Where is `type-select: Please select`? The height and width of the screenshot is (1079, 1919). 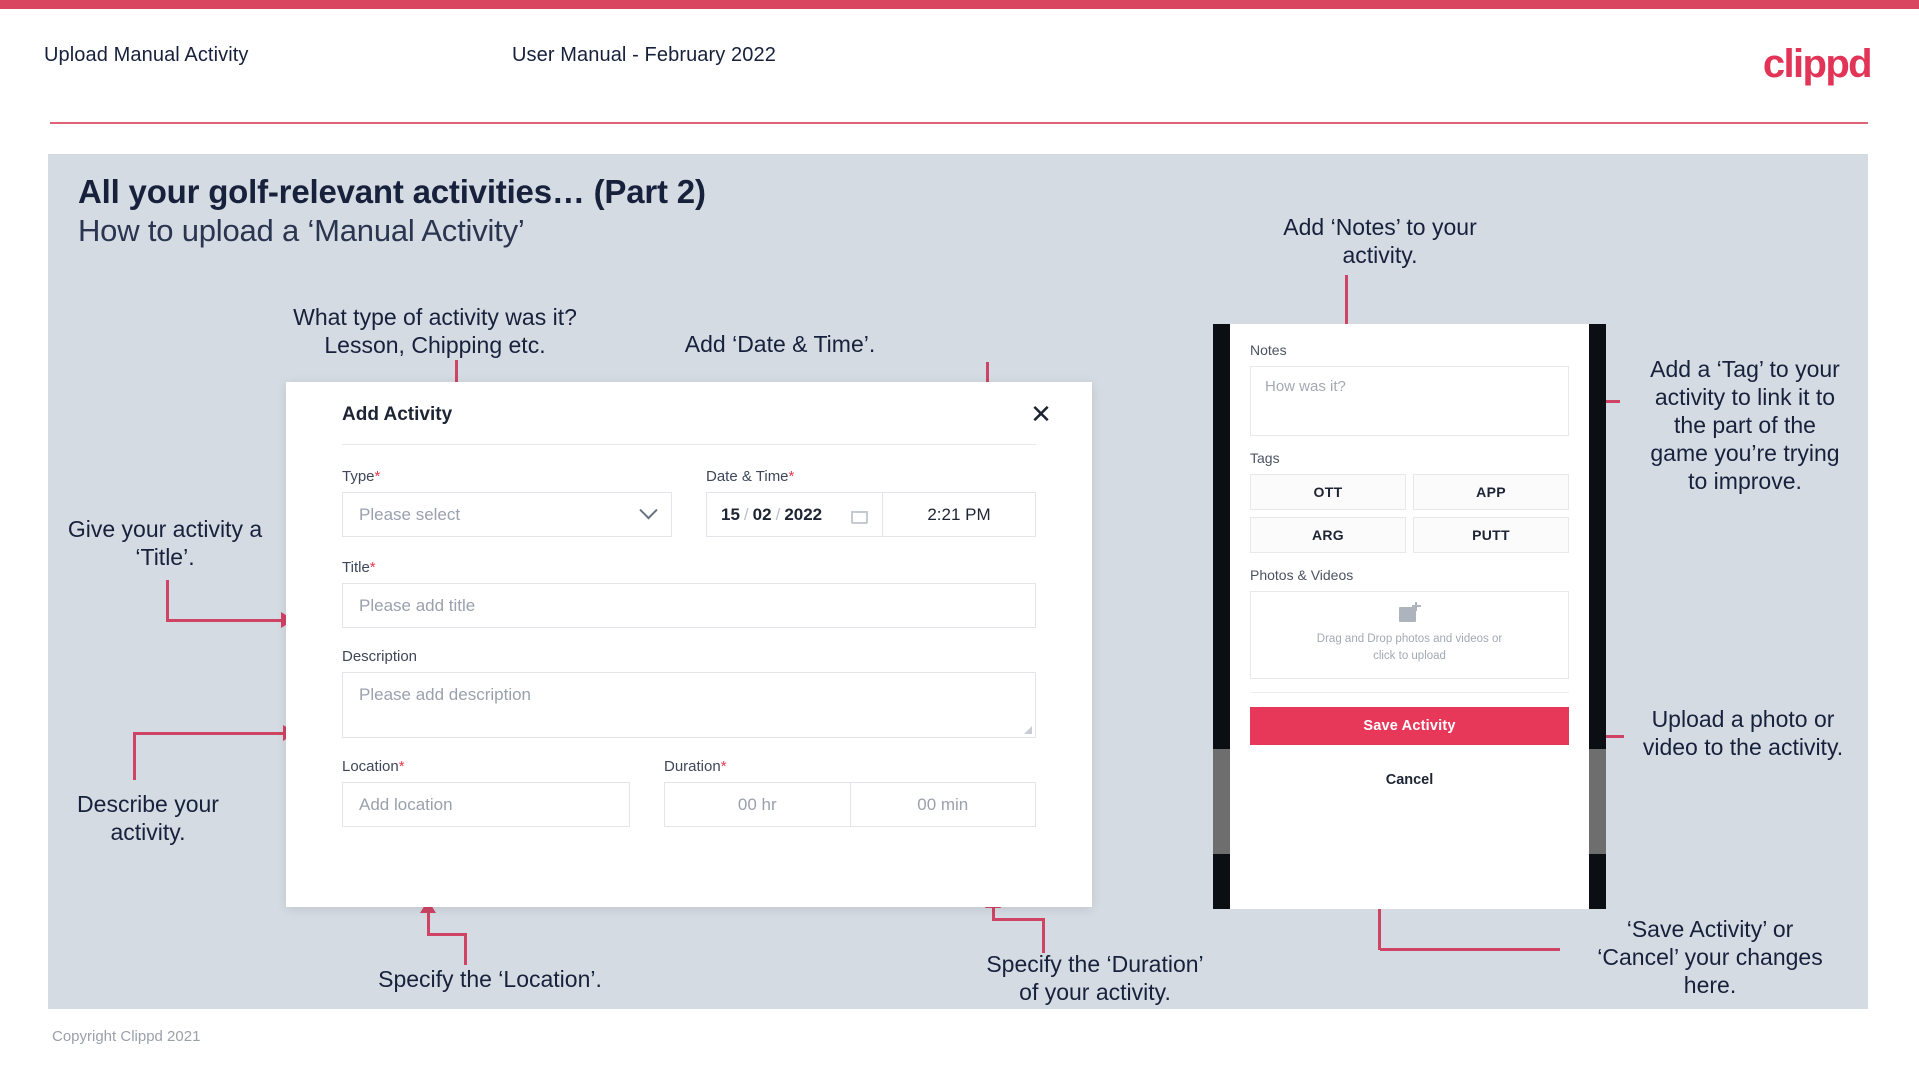
type-select: Please select is located at coordinates (507, 514).